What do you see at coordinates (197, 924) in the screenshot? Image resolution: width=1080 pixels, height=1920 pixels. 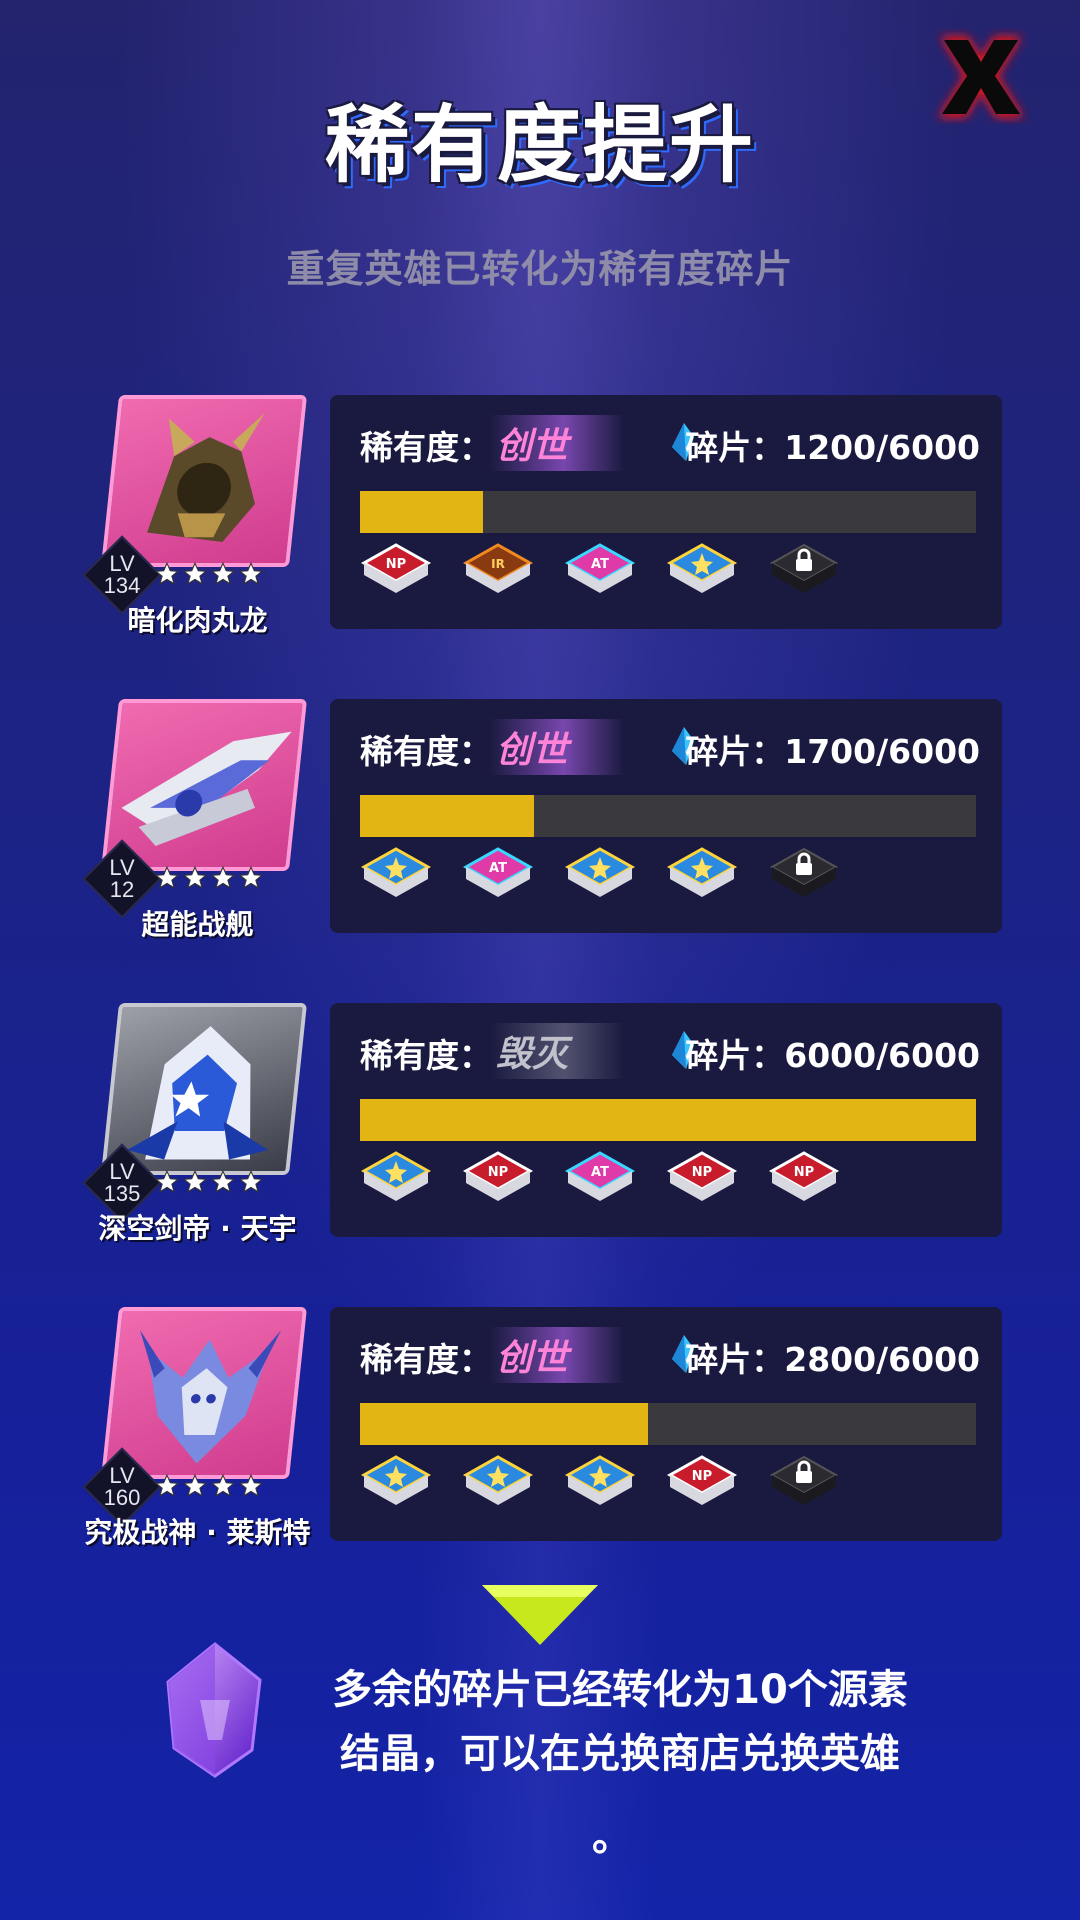 I see `hero-name: 超能战舰` at bounding box center [197, 924].